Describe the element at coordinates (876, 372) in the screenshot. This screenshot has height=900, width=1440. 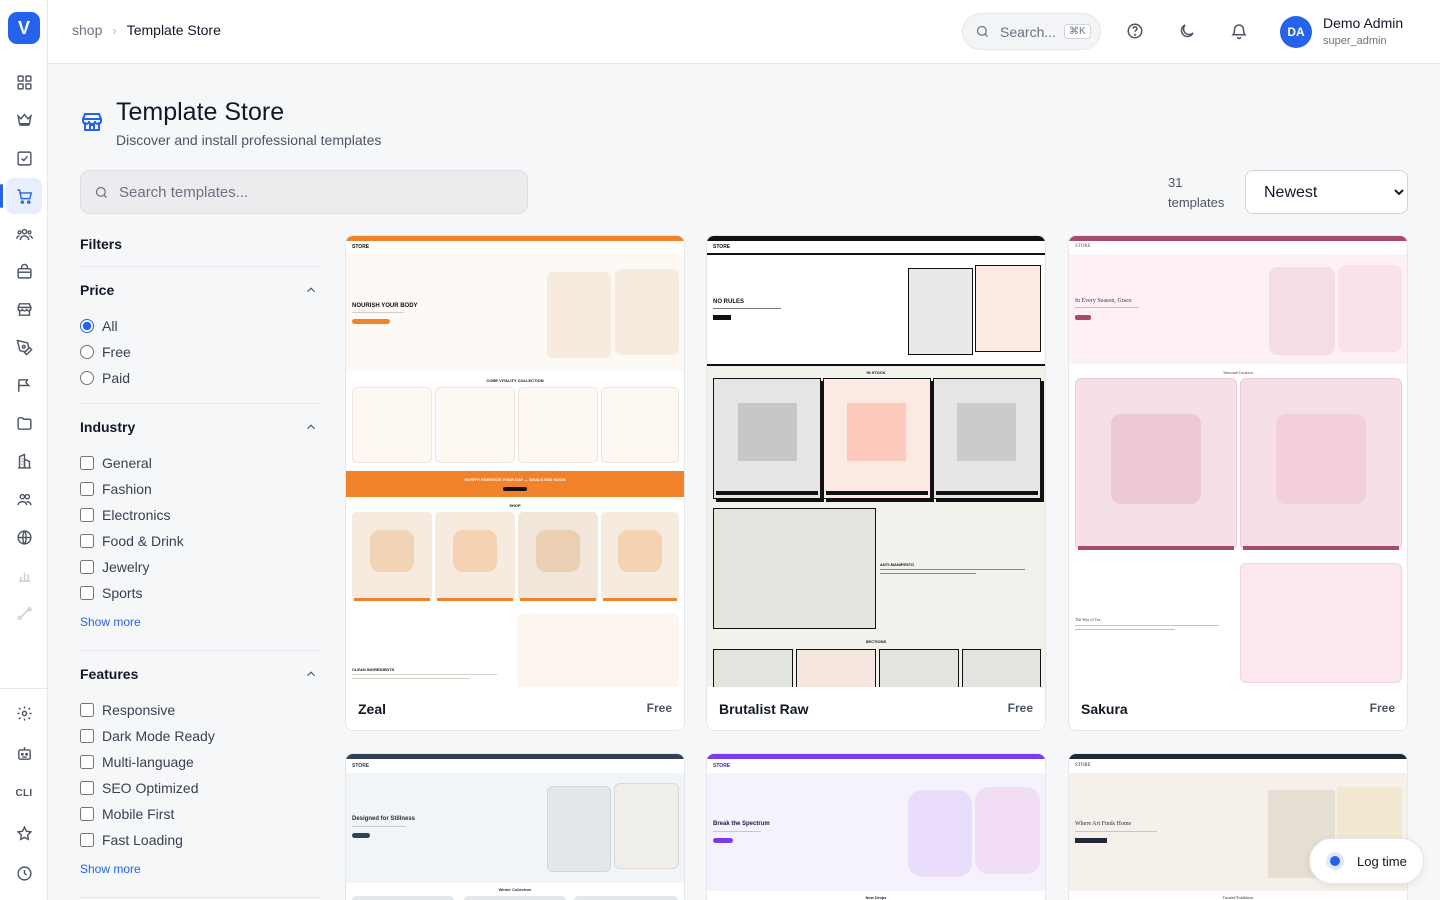
I see `preview-section-title: IN STOCK` at that location.